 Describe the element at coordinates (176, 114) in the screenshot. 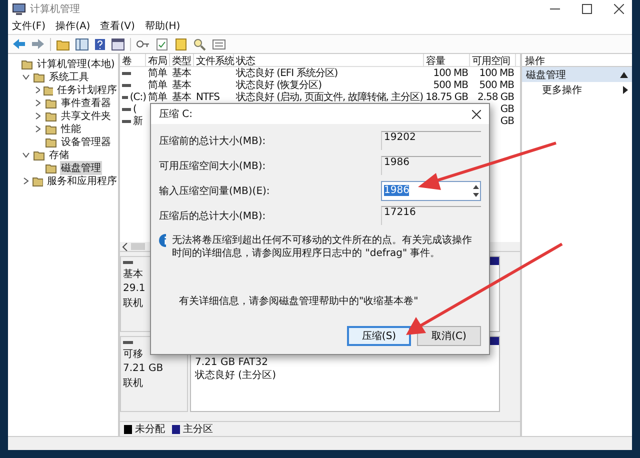

I see `dialog-title: 压缩 C:` at that location.